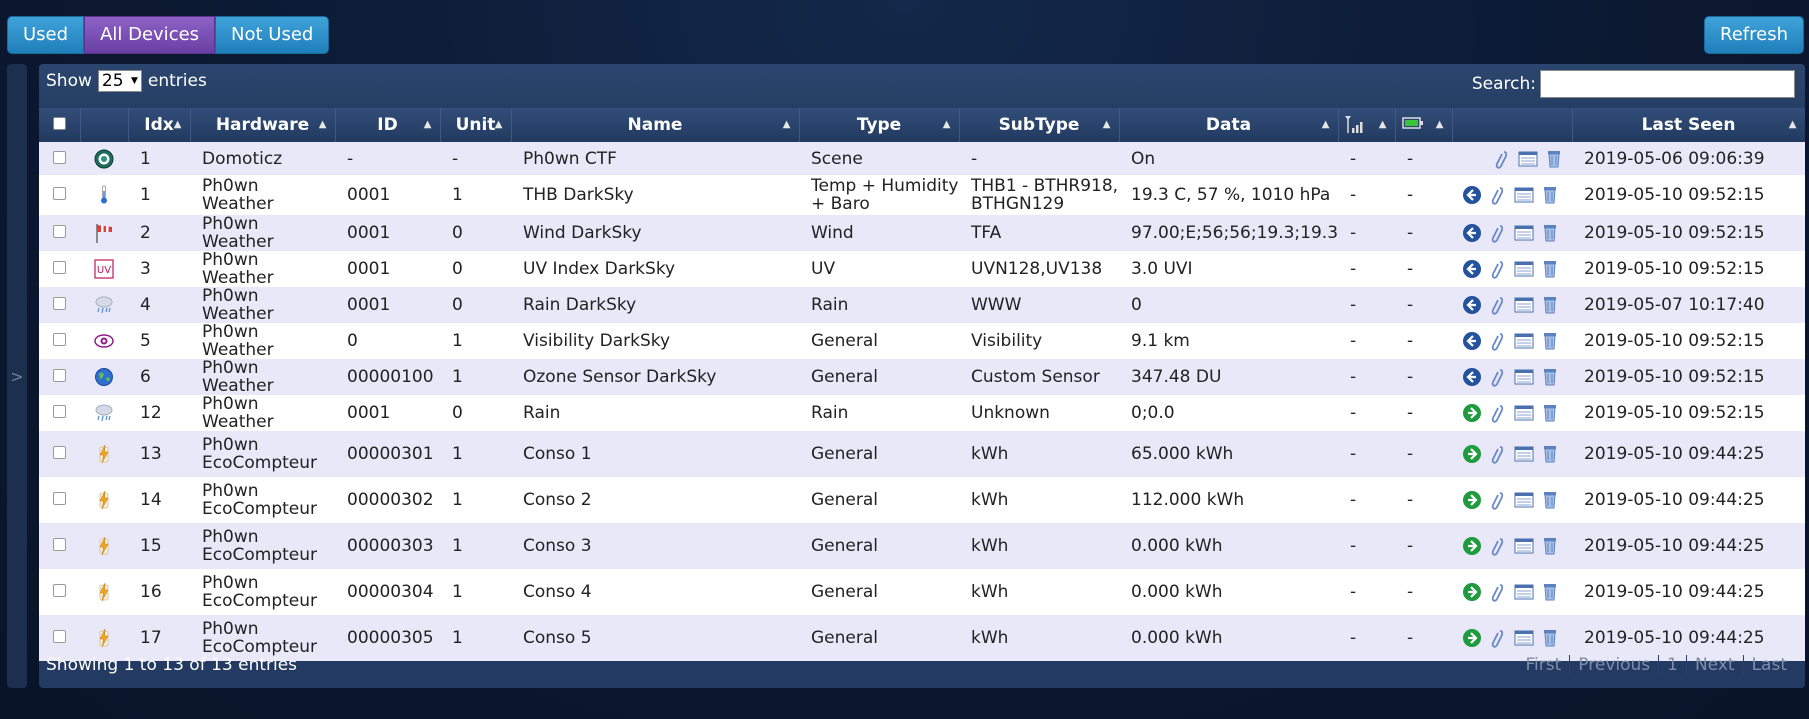 Image resolution: width=1809 pixels, height=719 pixels. What do you see at coordinates (879, 125) in the screenshot?
I see `type-column-header: Type ▲` at bounding box center [879, 125].